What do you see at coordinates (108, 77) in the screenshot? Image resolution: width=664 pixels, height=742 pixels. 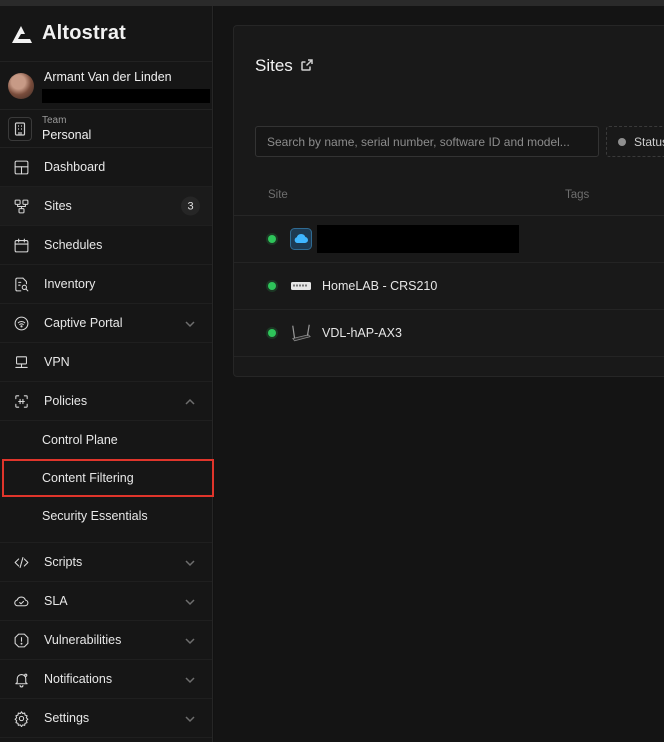 I see `user-name: Armant Van der Linden` at bounding box center [108, 77].